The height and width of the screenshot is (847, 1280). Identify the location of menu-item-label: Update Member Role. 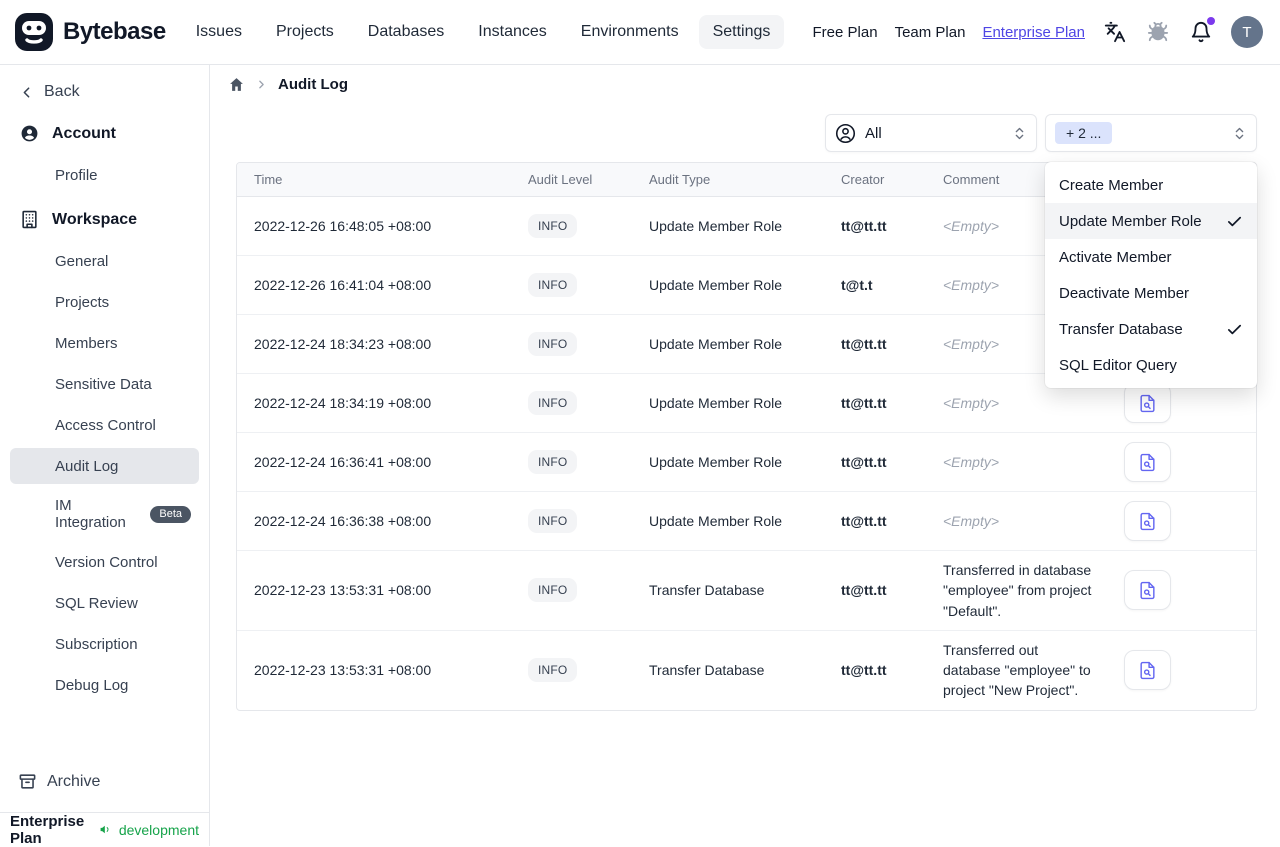
(1130, 221).